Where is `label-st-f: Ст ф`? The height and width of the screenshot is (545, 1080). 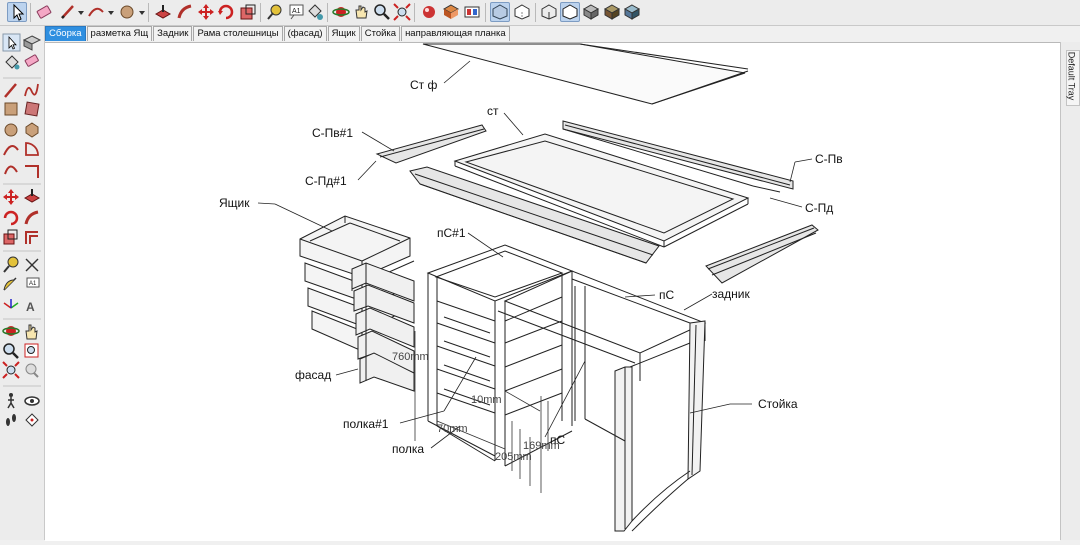 label-st-f: Ст ф is located at coordinates (423, 85).